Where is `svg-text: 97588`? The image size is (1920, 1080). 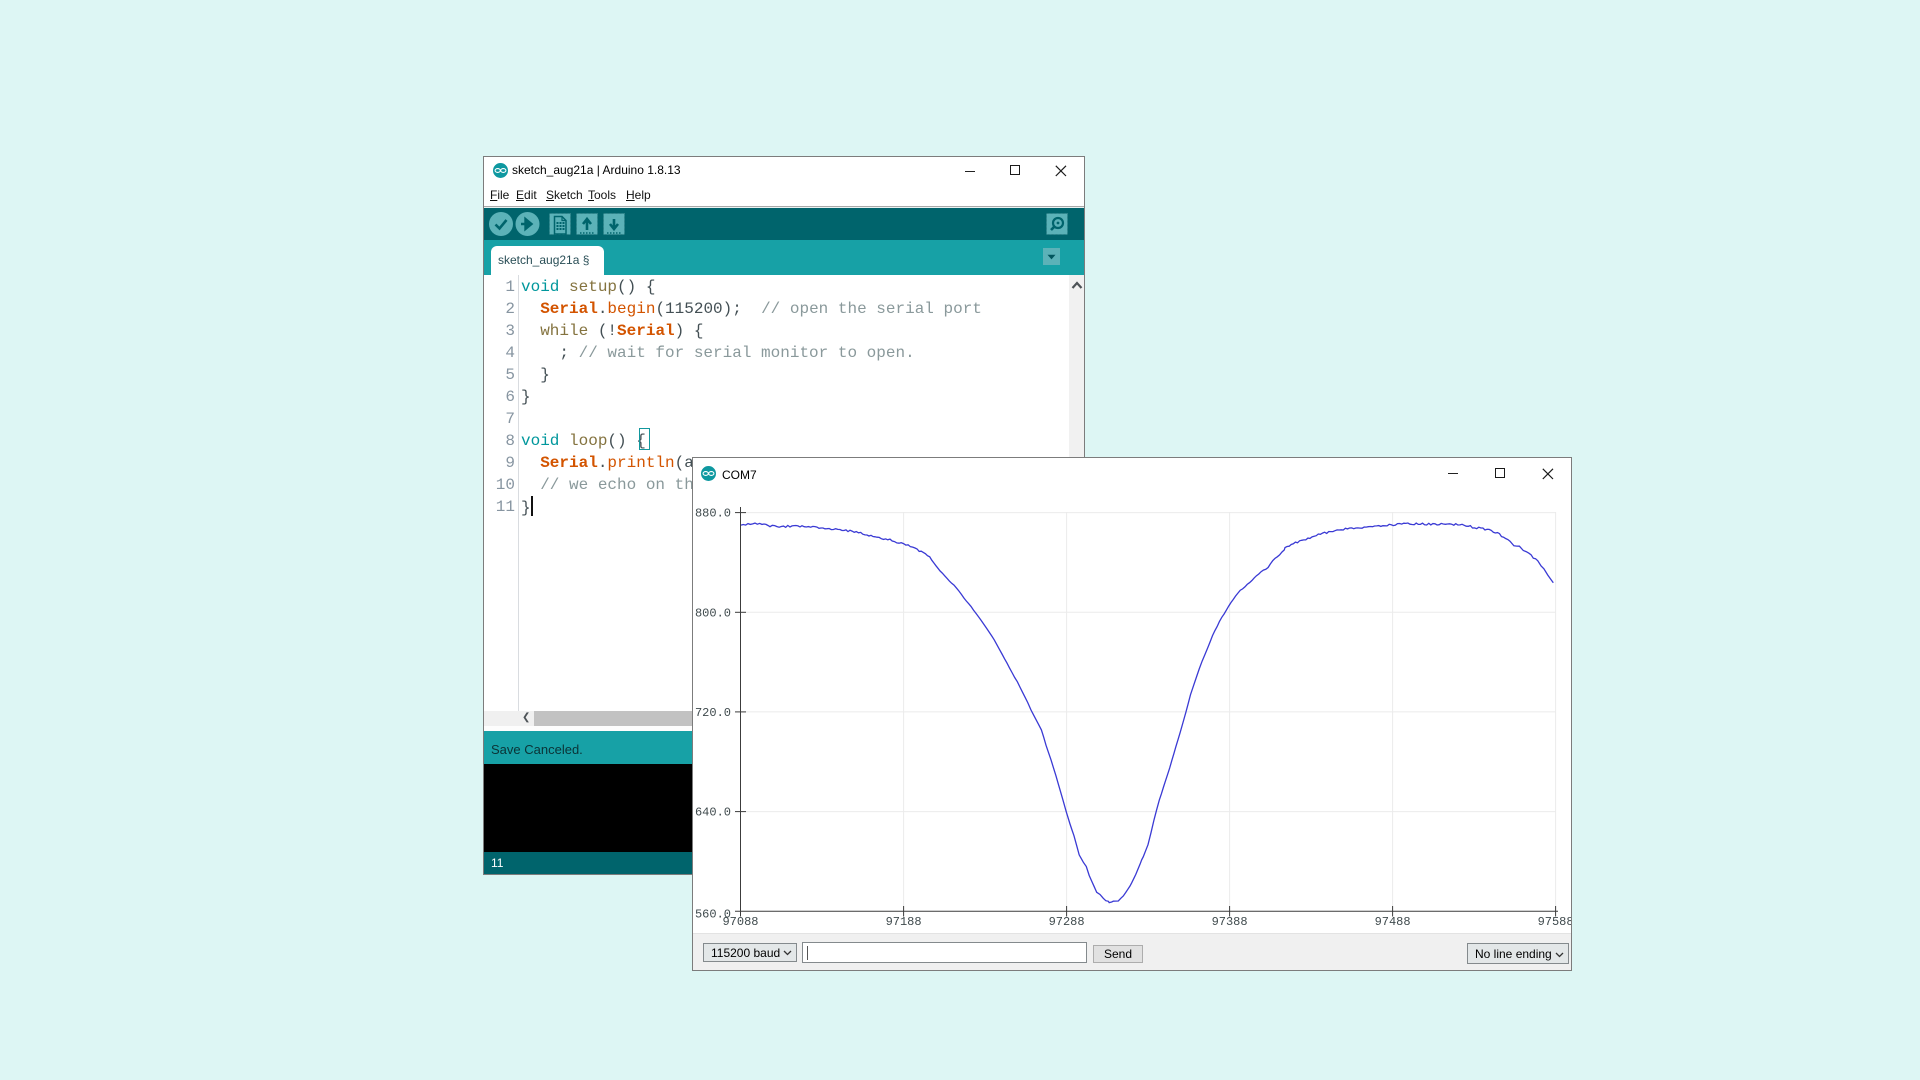
svg-text: 97588 is located at coordinates (1554, 922).